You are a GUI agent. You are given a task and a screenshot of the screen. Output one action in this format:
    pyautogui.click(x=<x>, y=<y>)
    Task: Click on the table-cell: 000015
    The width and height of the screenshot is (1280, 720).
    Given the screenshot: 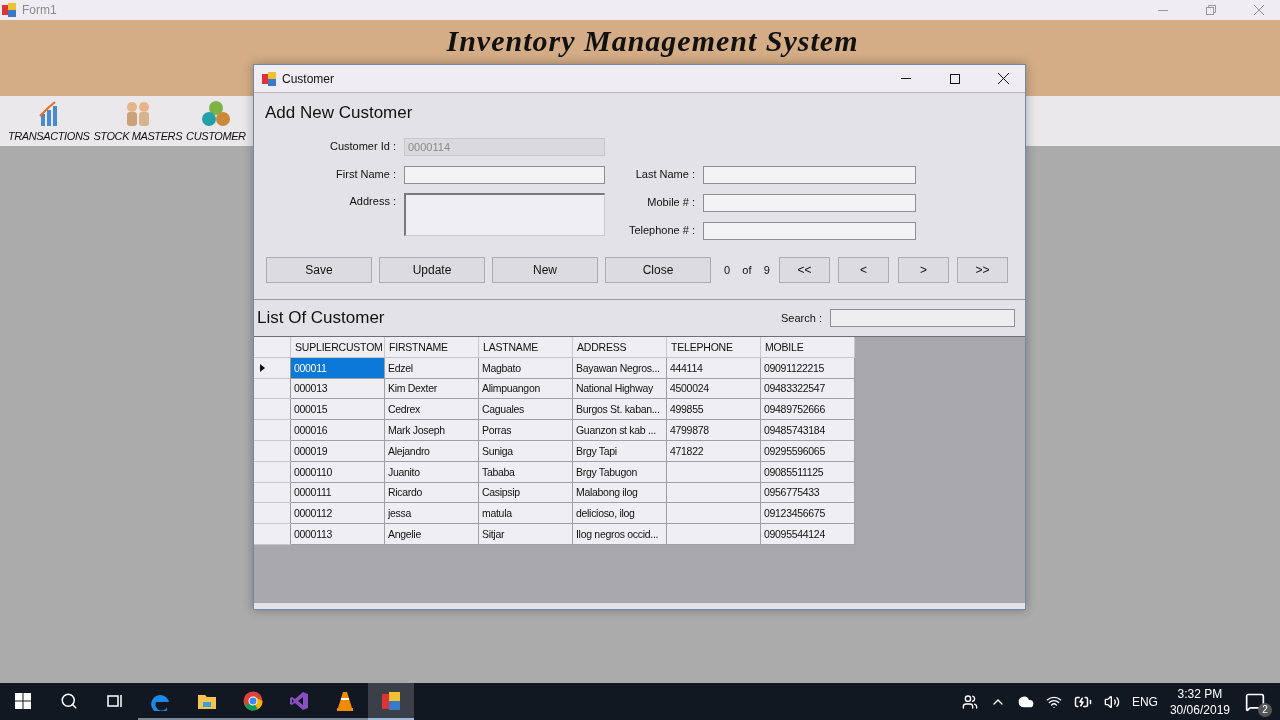 What is the action you would take?
    pyautogui.click(x=338, y=410)
    